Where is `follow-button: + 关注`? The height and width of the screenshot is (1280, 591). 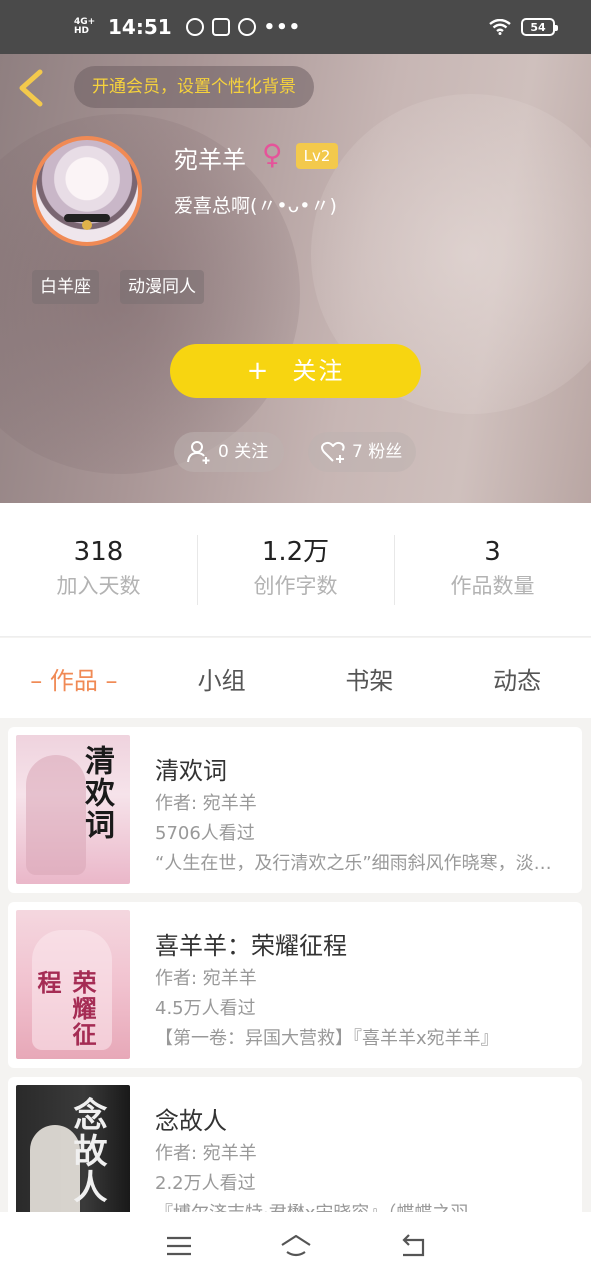
follow-button: + 关注 is located at coordinates (295, 371).